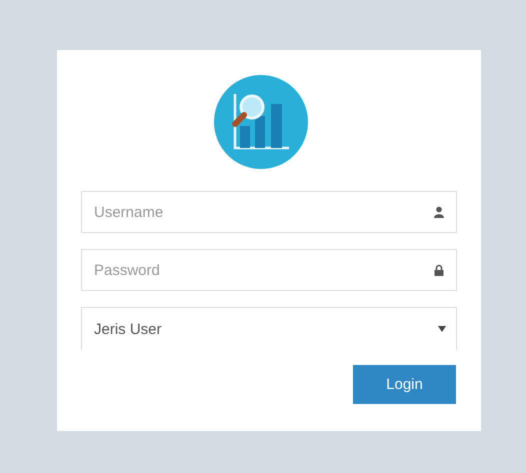  I want to click on password-field: Password, so click(269, 270).